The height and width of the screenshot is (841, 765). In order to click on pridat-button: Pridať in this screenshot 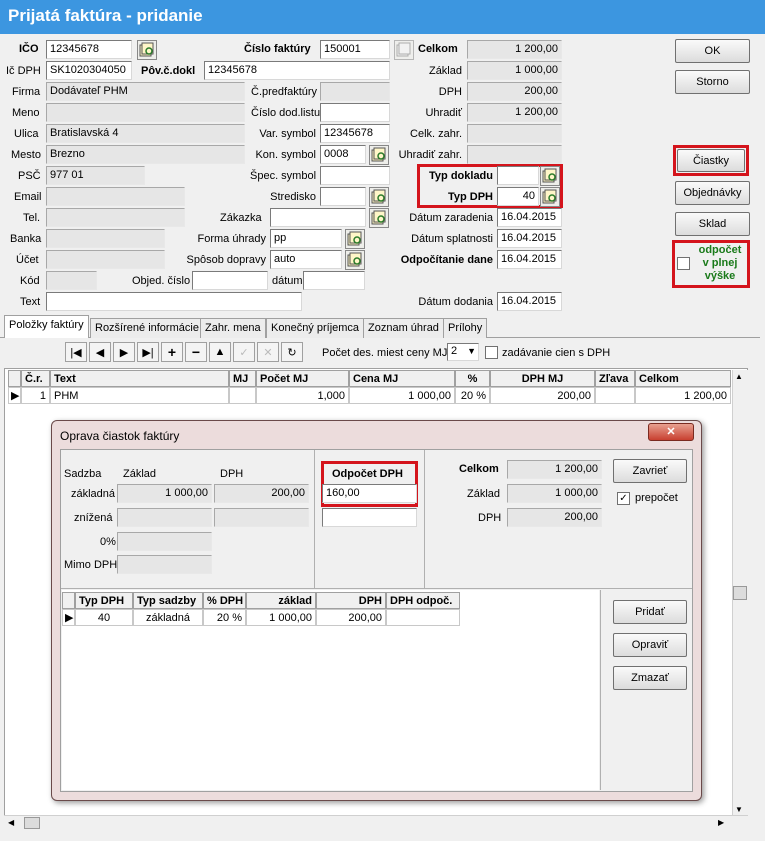, I will do `click(650, 612)`.